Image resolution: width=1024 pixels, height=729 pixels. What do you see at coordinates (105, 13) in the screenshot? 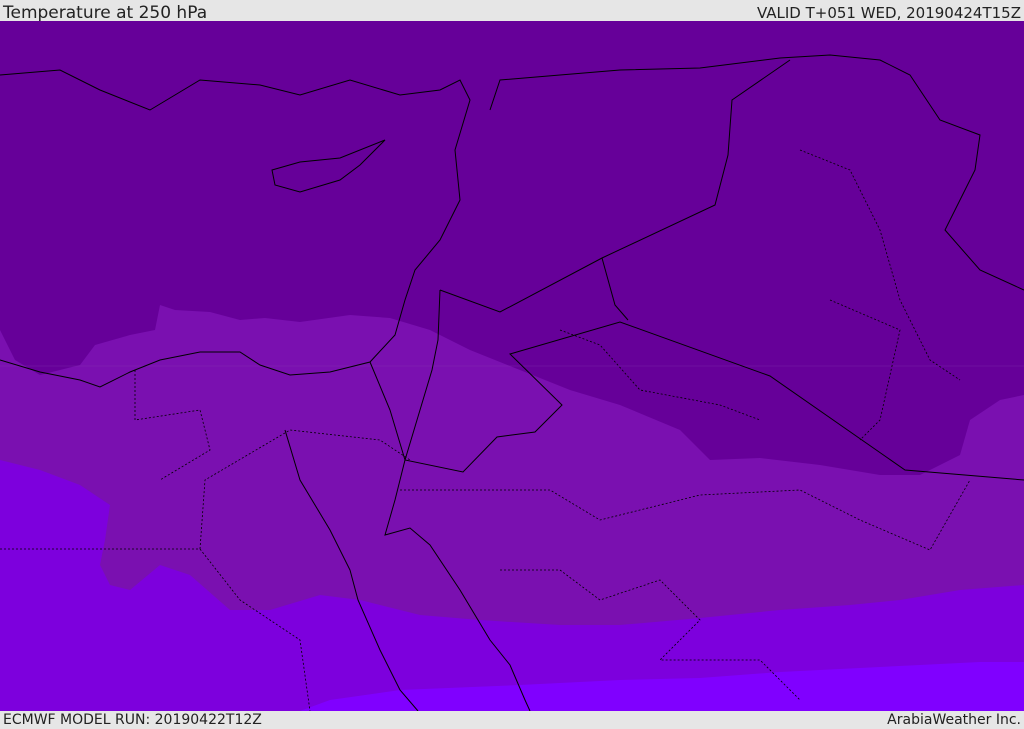
I see `map-title: Temperature at 250 hPa` at bounding box center [105, 13].